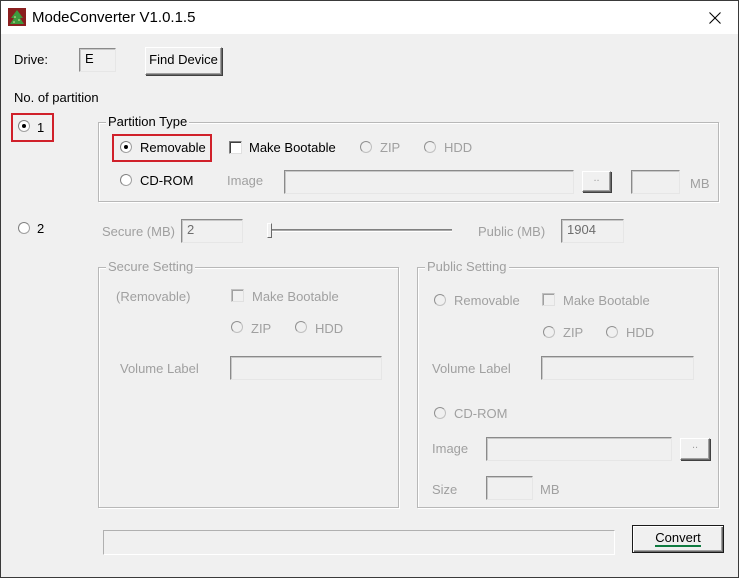  What do you see at coordinates (212, 231) in the screenshot?
I see `secure-mb-field: 2` at bounding box center [212, 231].